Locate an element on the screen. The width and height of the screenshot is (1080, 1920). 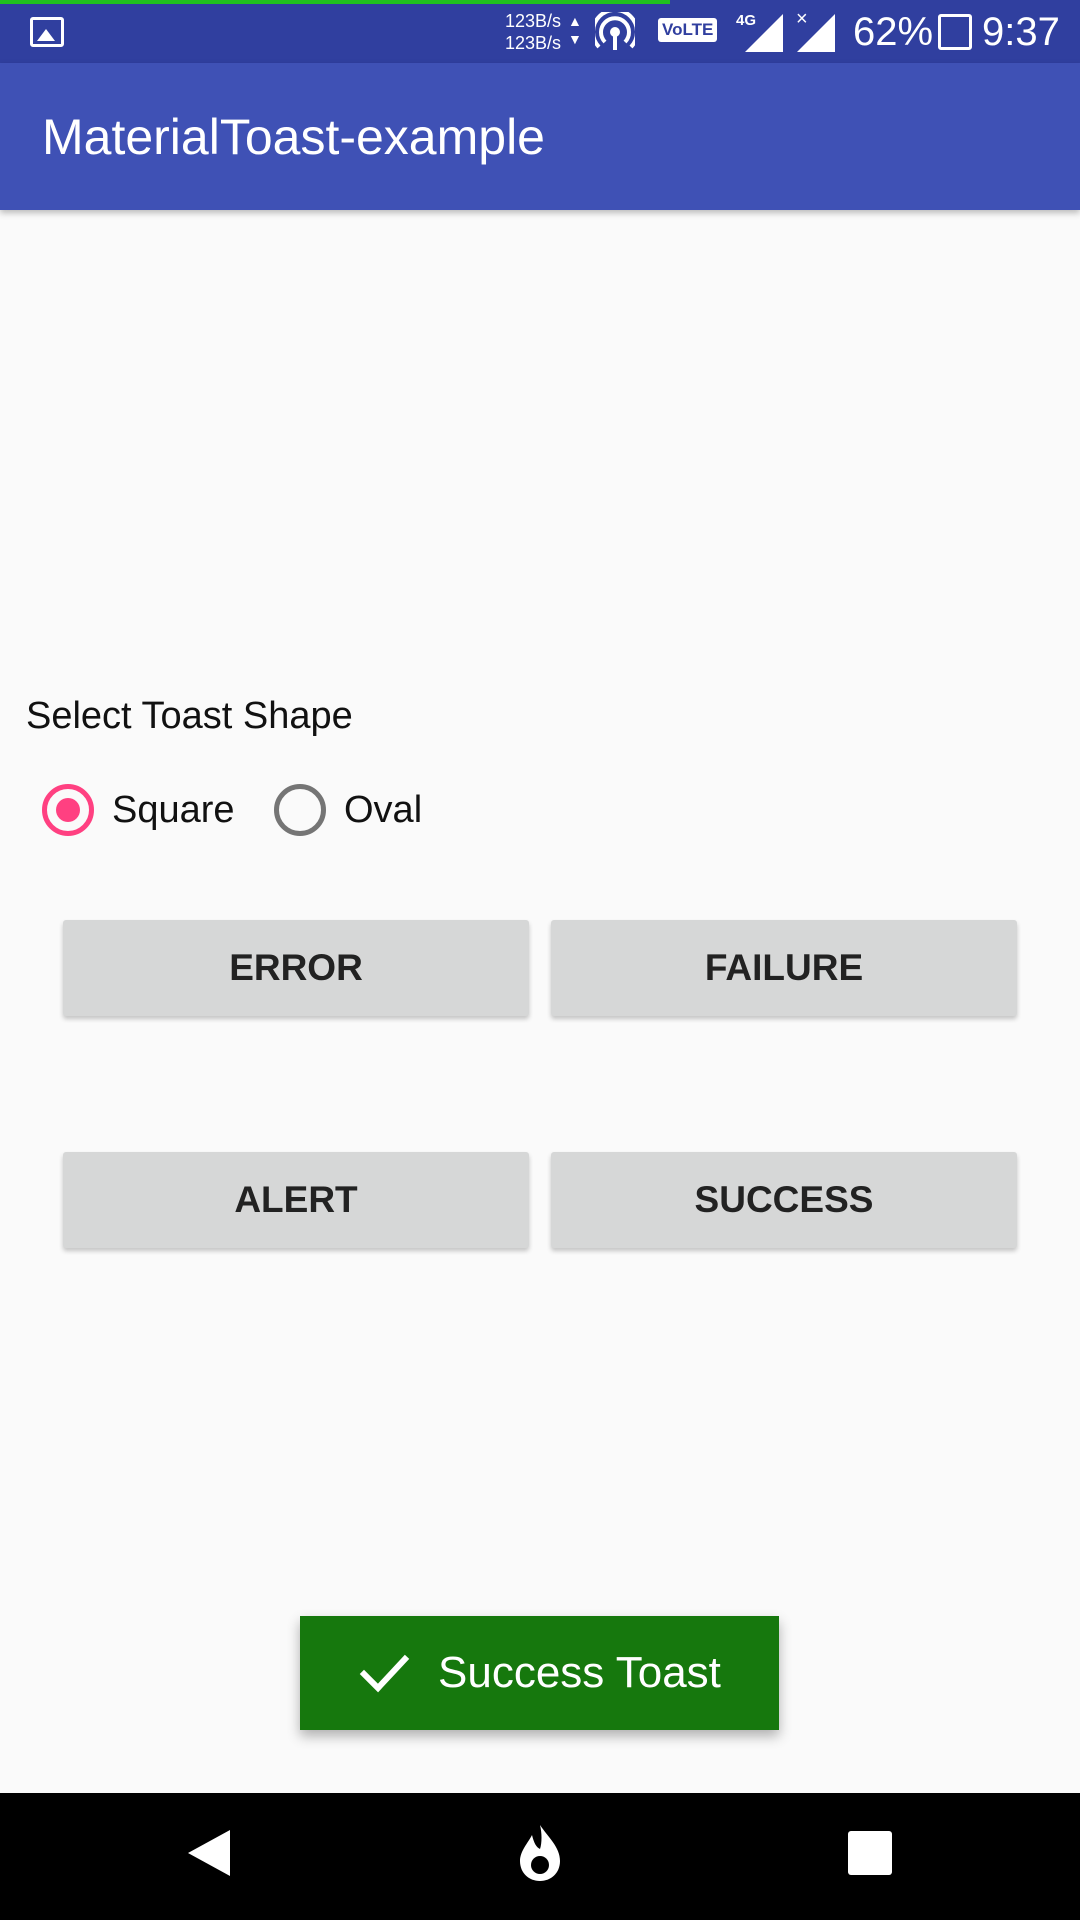
alert-button: ALERT is located at coordinates (296, 1200).